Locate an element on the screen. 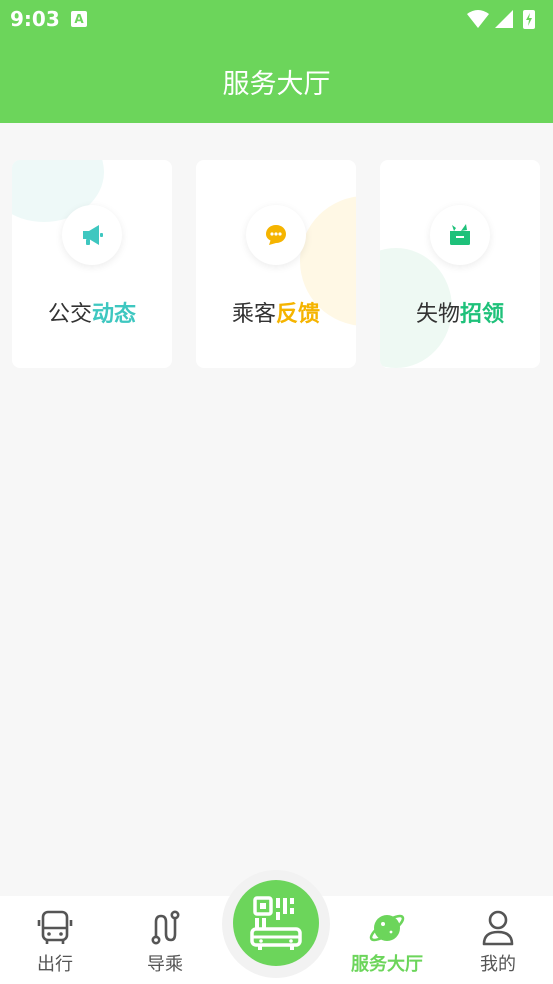 This screenshot has width=553, height=984. tab-guide: 导乘 is located at coordinates (165, 943).